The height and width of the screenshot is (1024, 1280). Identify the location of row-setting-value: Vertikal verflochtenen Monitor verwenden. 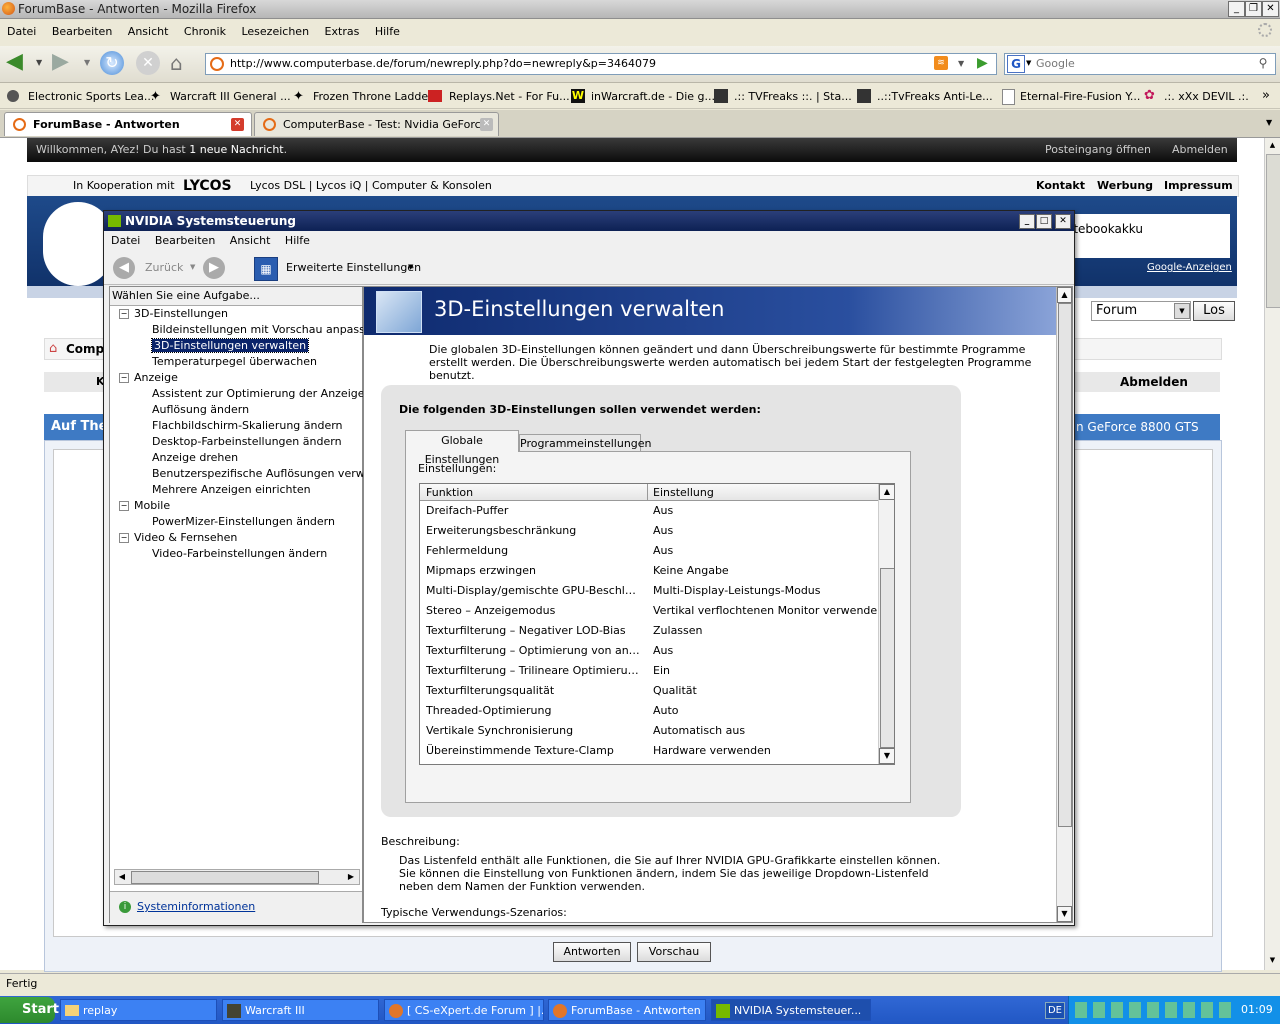
(768, 611).